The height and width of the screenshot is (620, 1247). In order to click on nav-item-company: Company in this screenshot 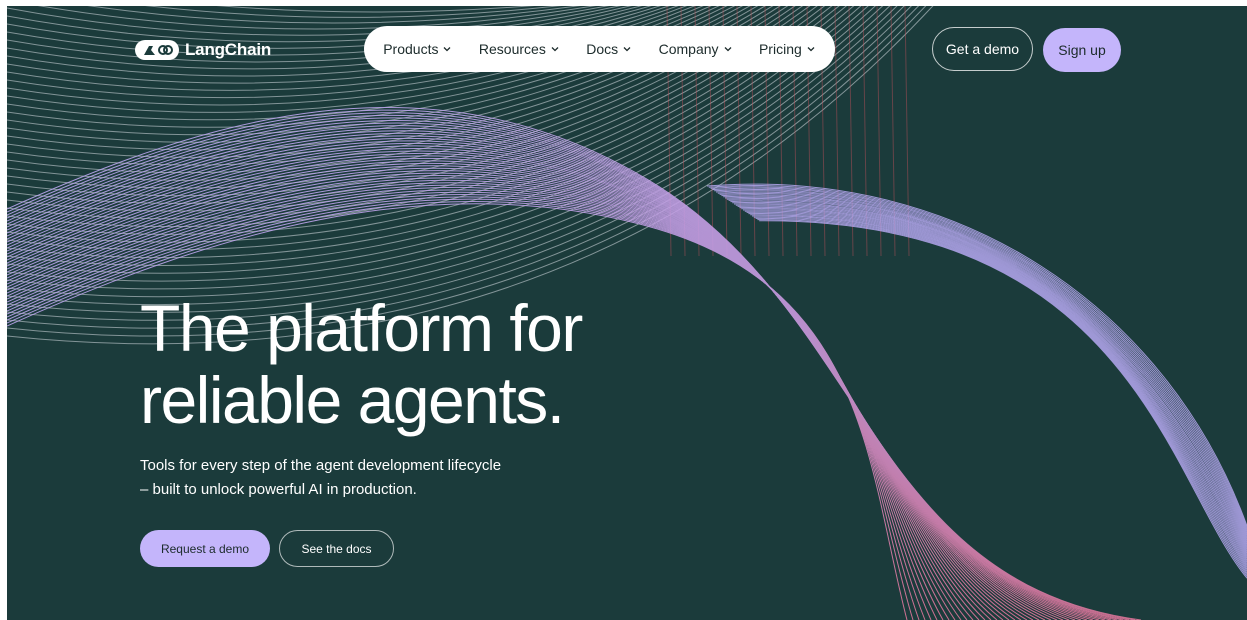, I will do `click(696, 49)`.